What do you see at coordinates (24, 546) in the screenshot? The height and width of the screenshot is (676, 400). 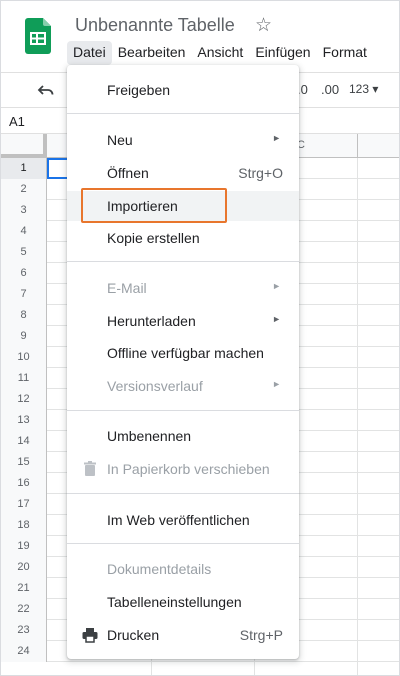 I see `row-header: 19` at bounding box center [24, 546].